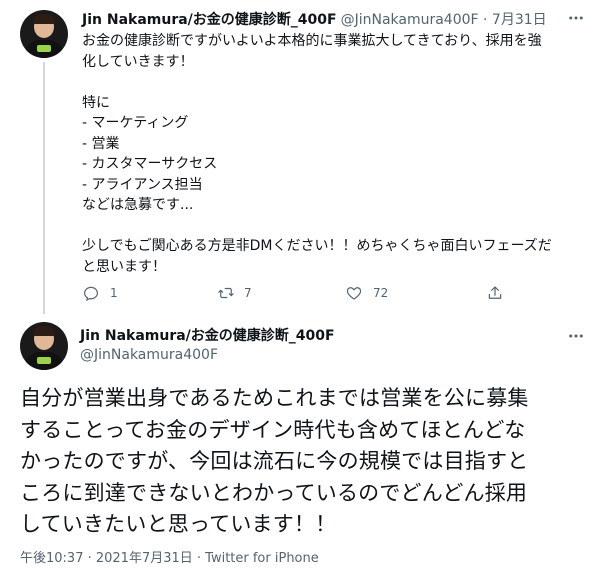 The width and height of the screenshot is (602, 568). I want to click on reply-count: 1, so click(114, 293).